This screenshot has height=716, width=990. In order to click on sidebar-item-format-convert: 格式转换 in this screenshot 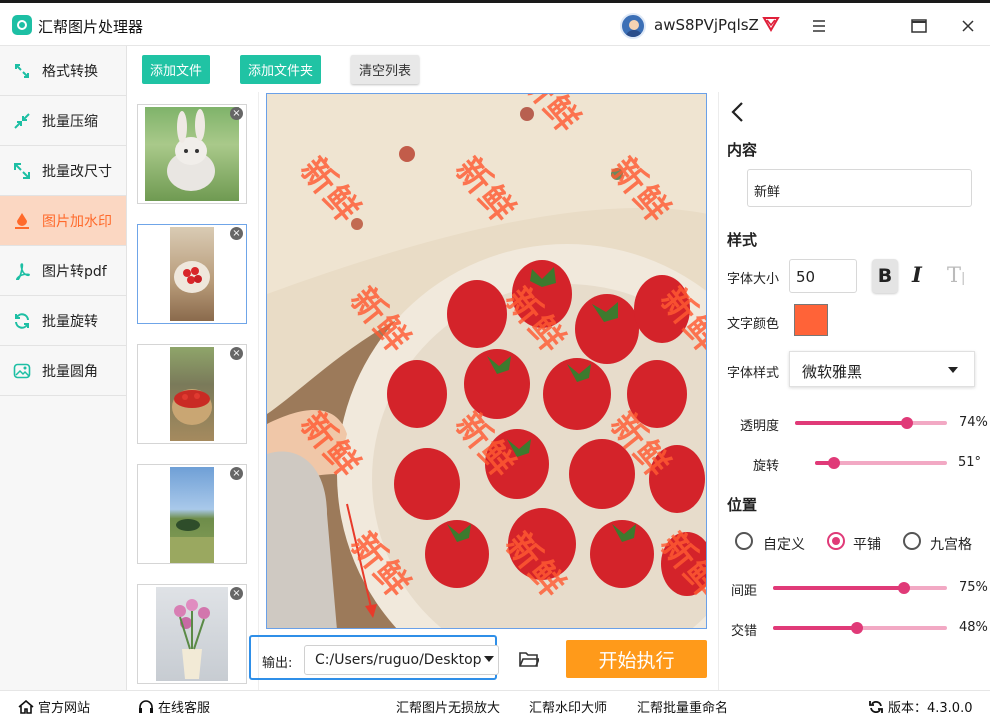, I will do `click(63, 71)`.